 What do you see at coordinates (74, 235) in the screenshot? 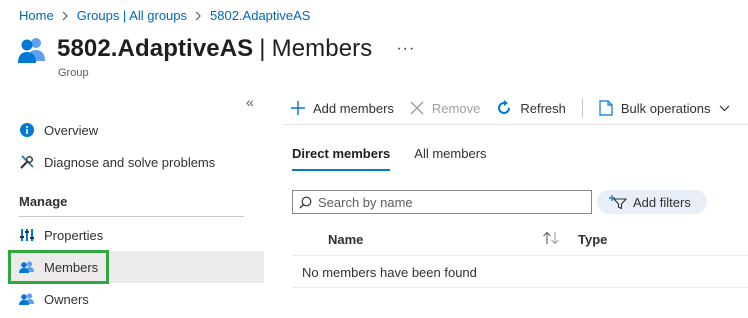
I see `sidebar-item-label: Properties` at bounding box center [74, 235].